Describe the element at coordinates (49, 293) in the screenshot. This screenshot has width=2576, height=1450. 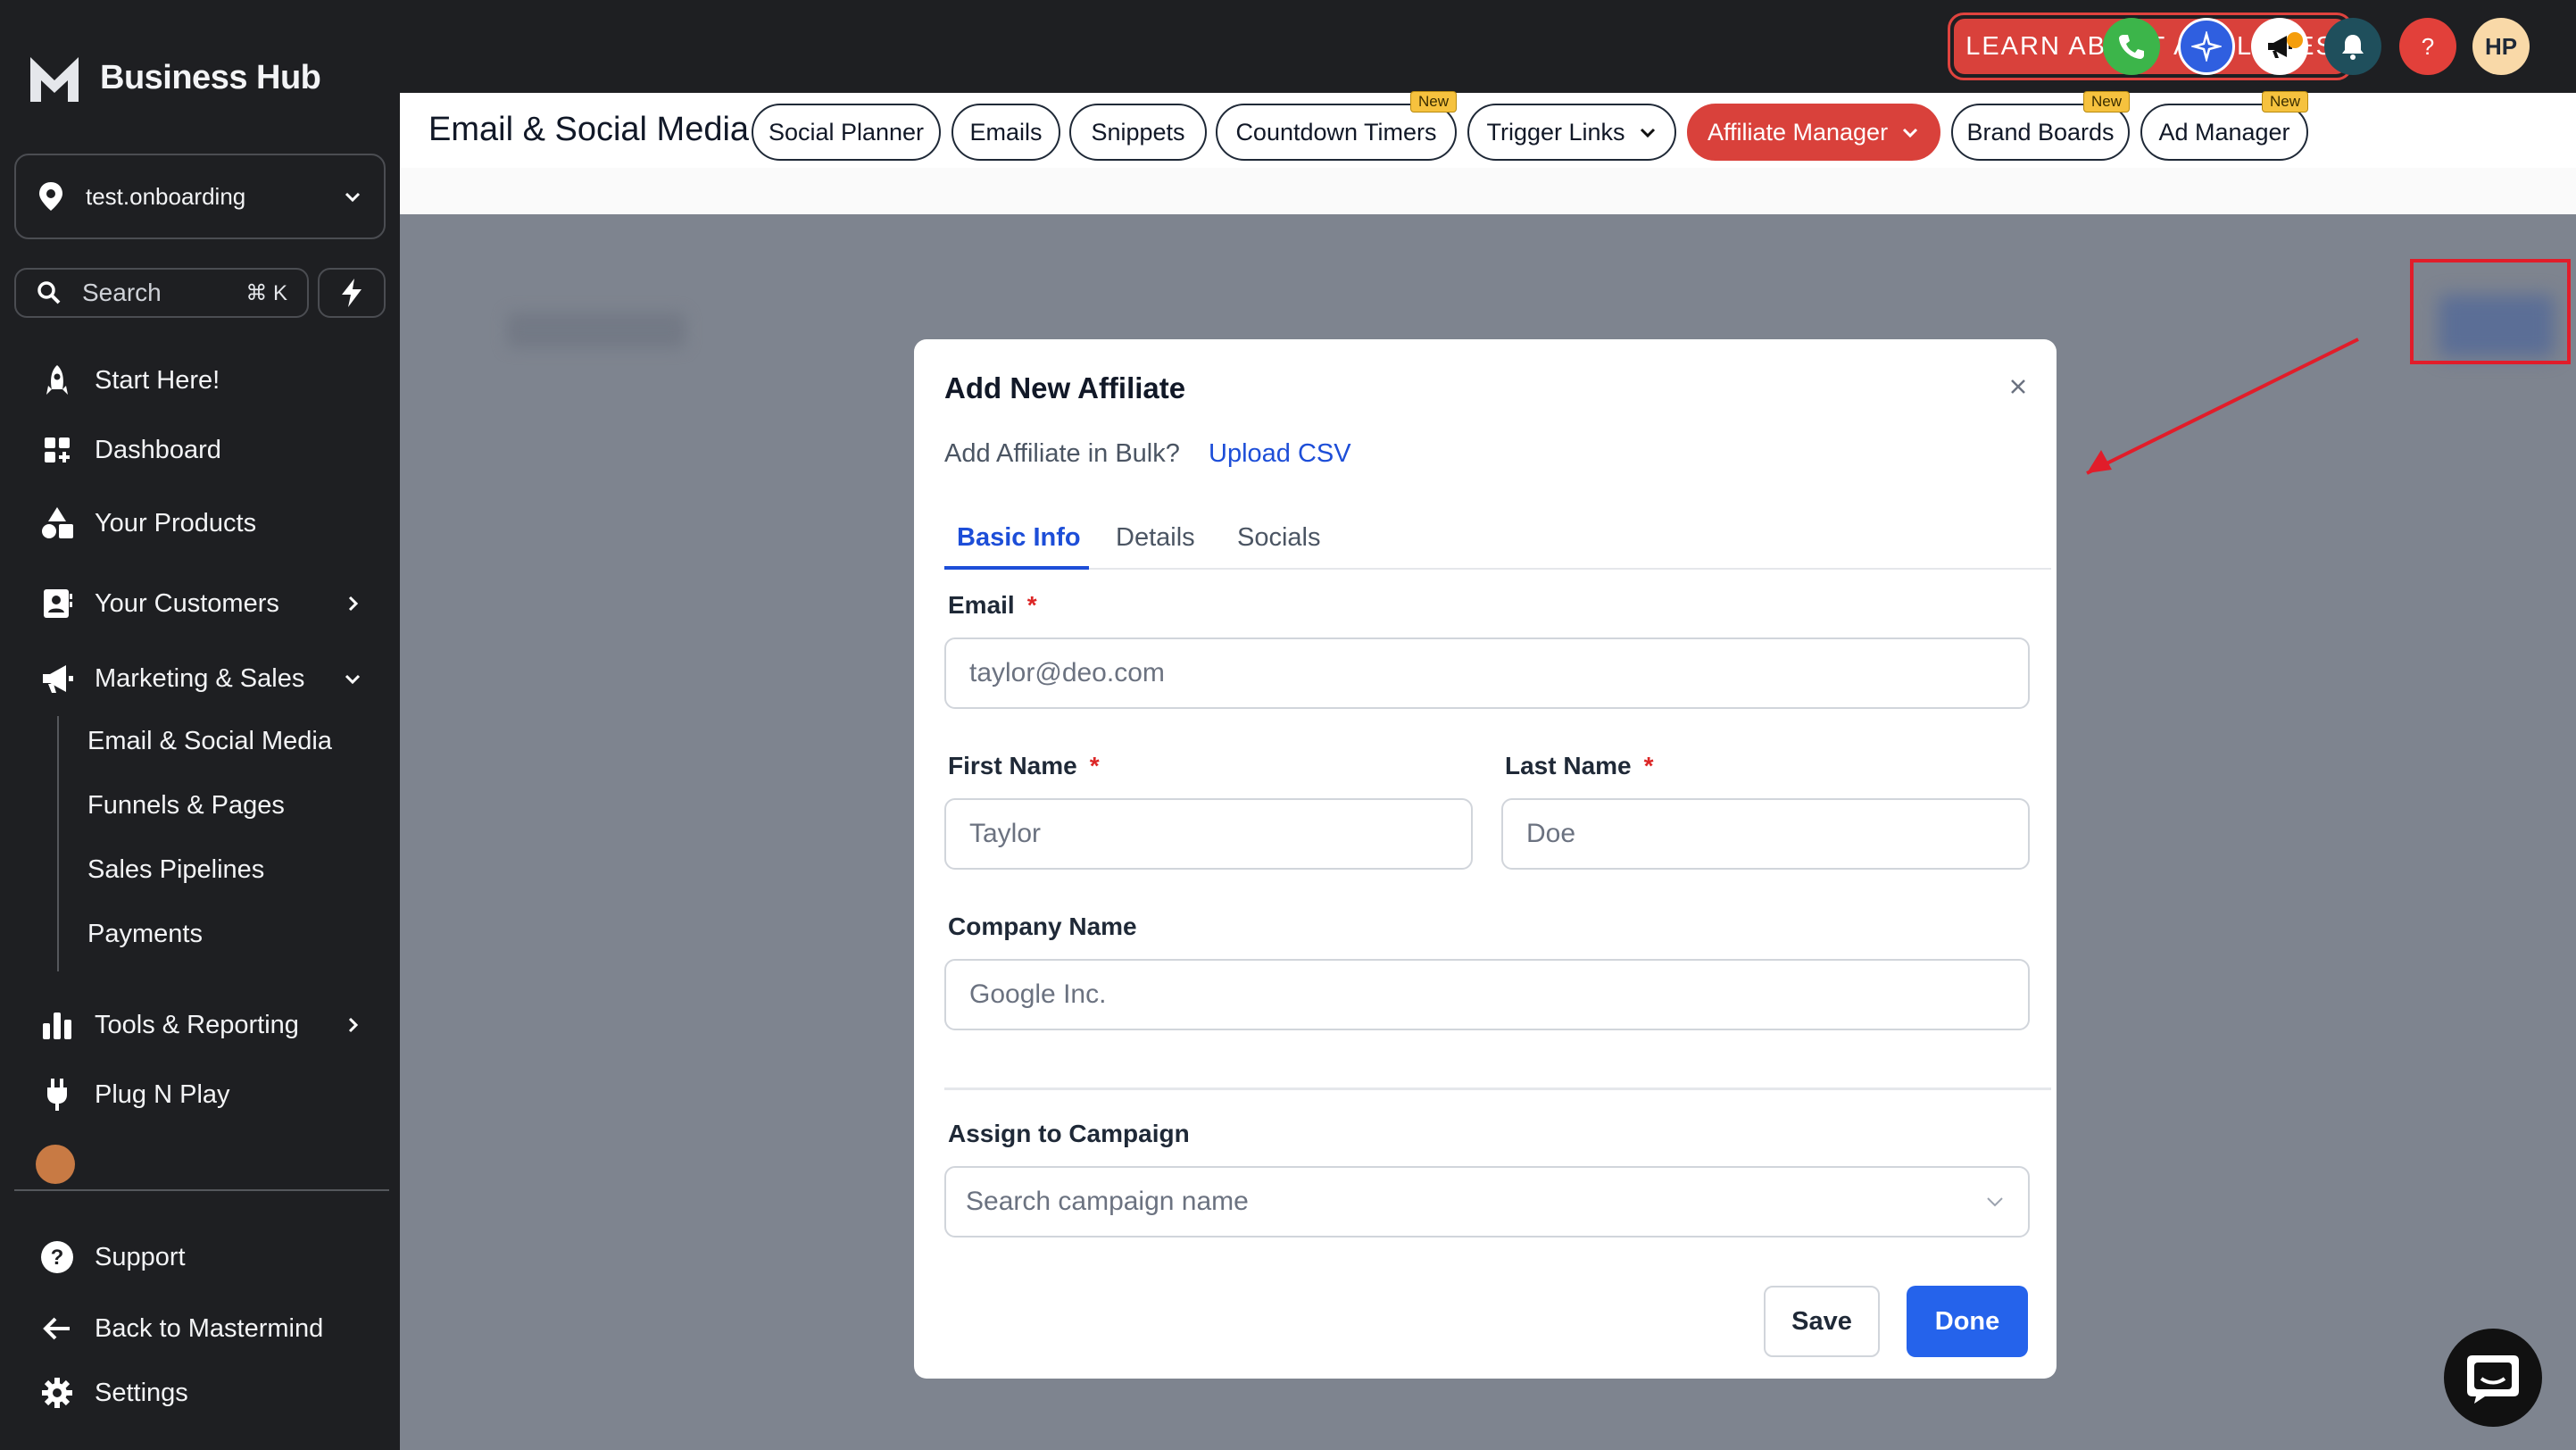
I see `search-icon` at that location.